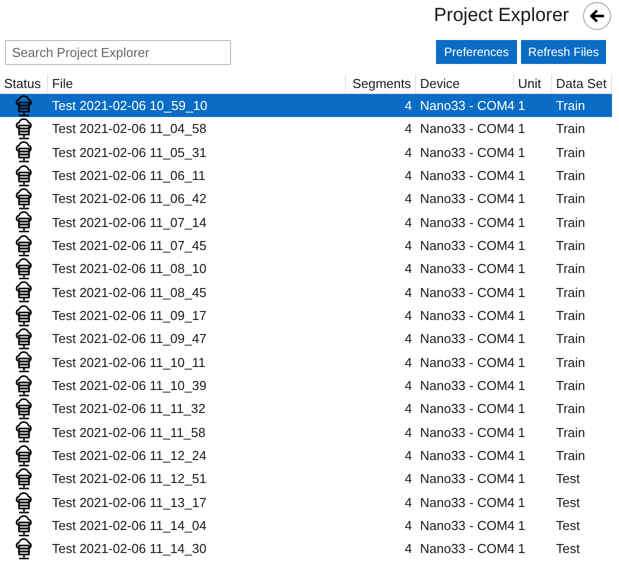 Image resolution: width=619 pixels, height=570 pixels. I want to click on table-cell-text: Test 2021-02-06 11_14_04, so click(129, 526).